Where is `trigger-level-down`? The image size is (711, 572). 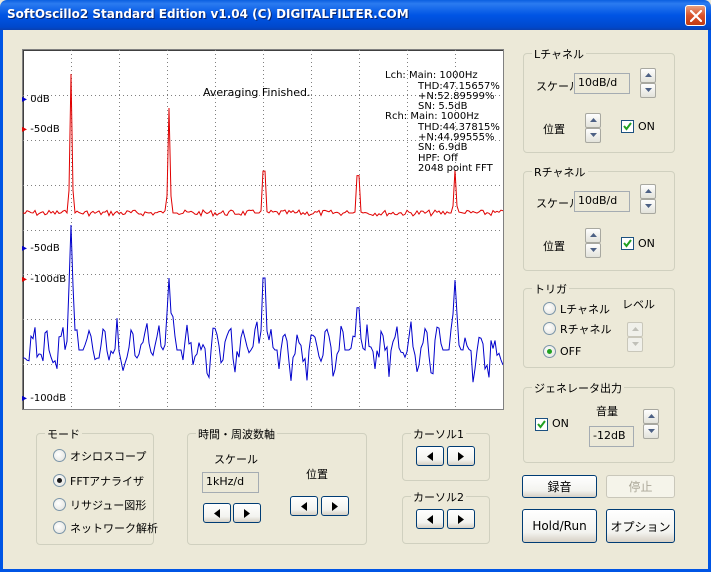
trigger-level-down is located at coordinates (635, 344).